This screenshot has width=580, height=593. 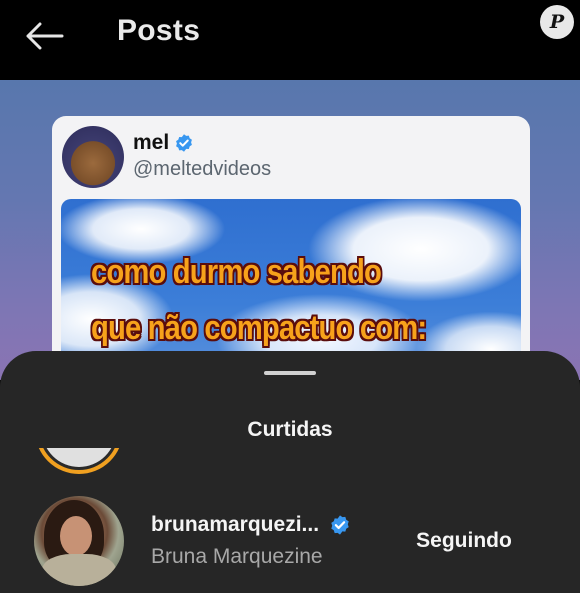 I want to click on tweet-author-avatar, so click(x=93, y=157).